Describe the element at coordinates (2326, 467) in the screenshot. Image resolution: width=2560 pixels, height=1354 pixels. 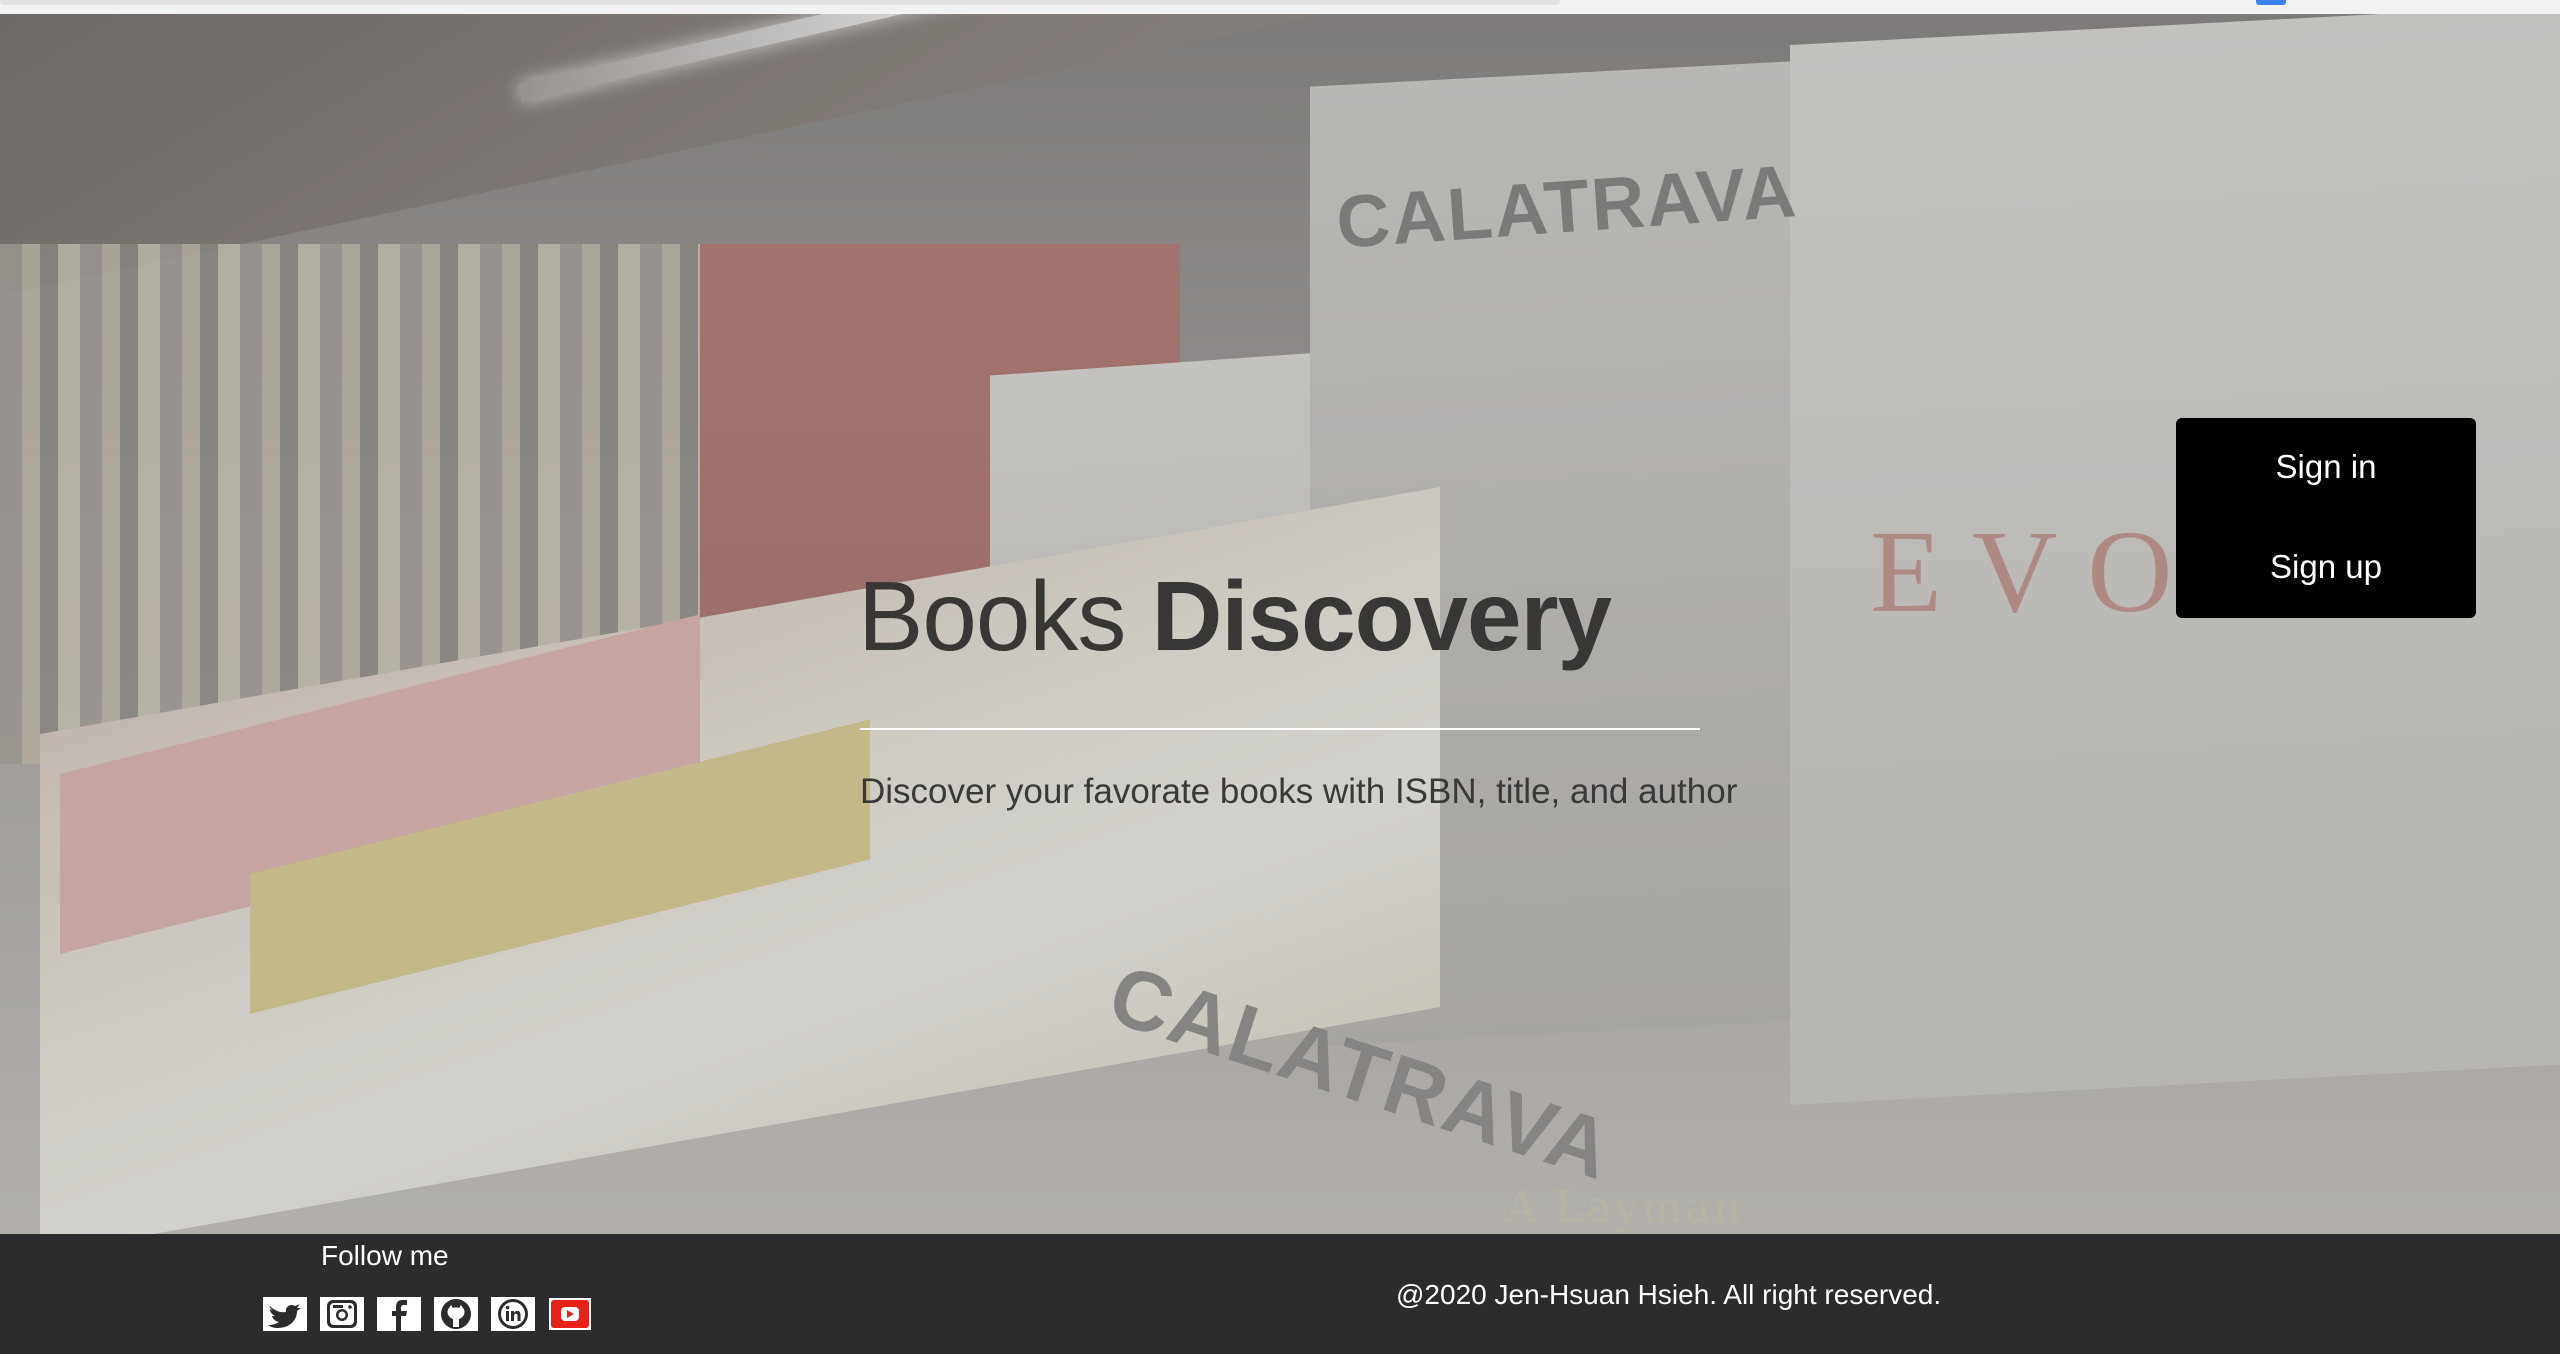
I see `sign-in-button: Sign in` at that location.